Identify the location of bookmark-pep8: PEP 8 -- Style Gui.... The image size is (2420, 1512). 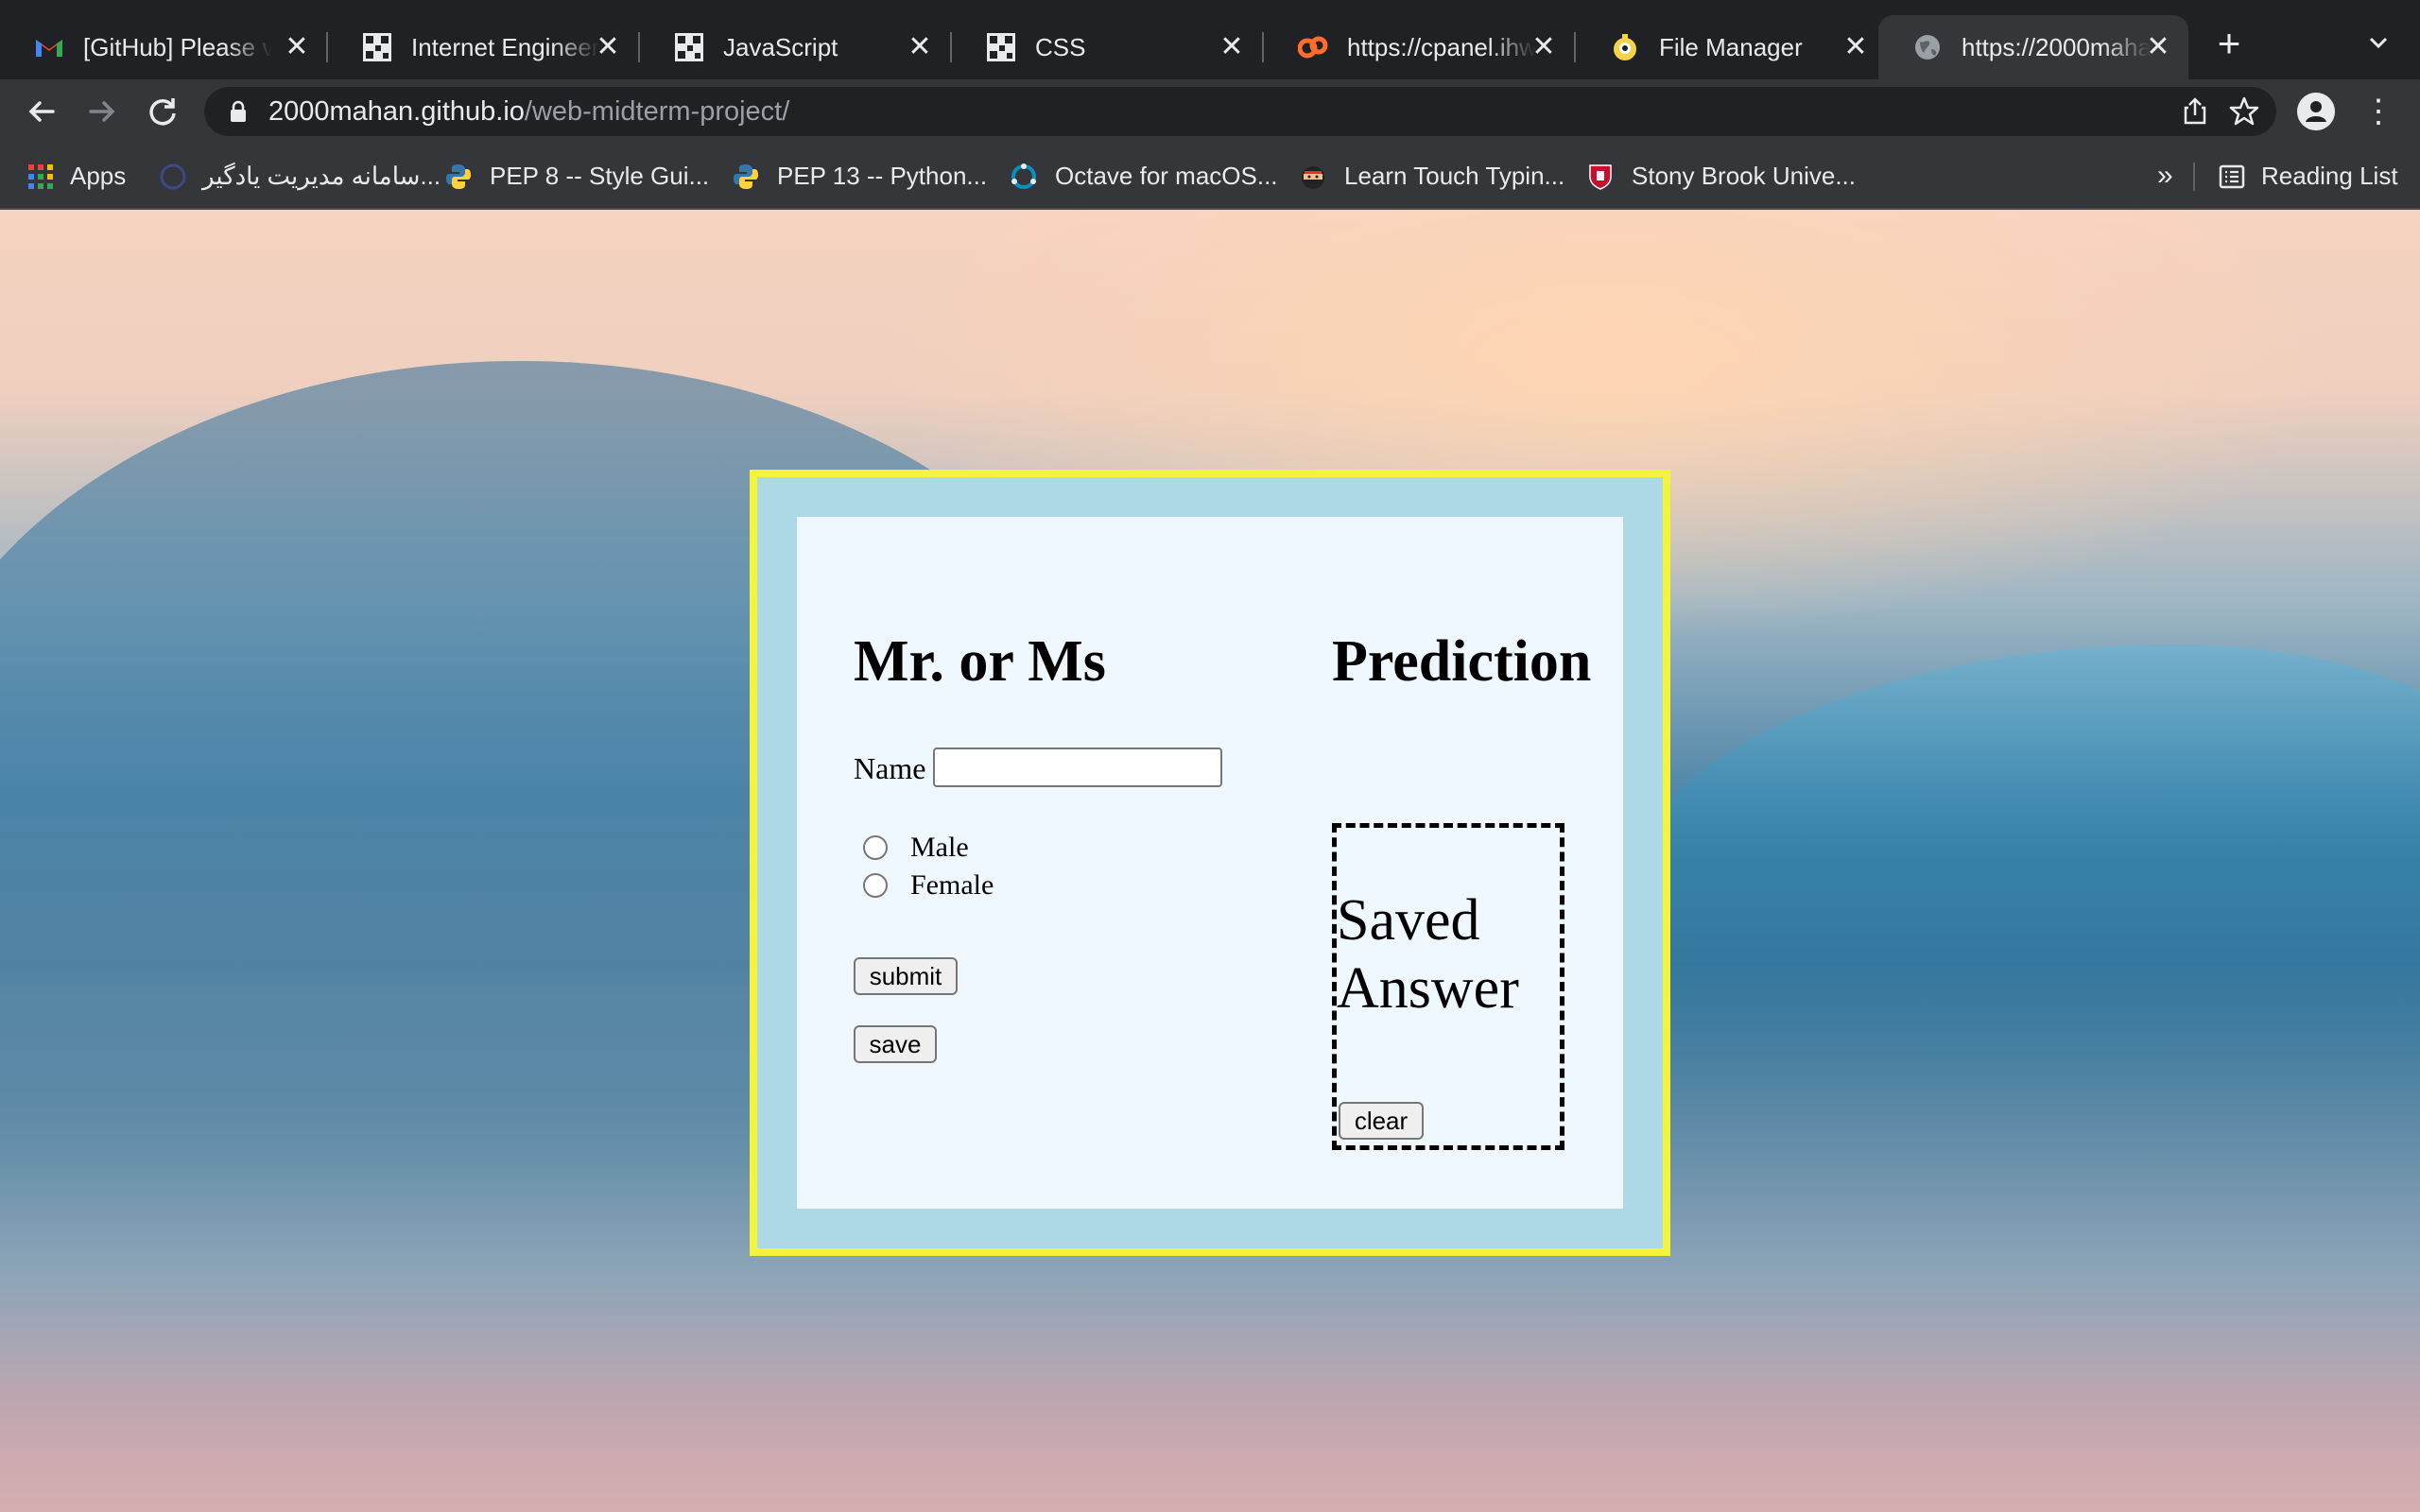
(600, 176).